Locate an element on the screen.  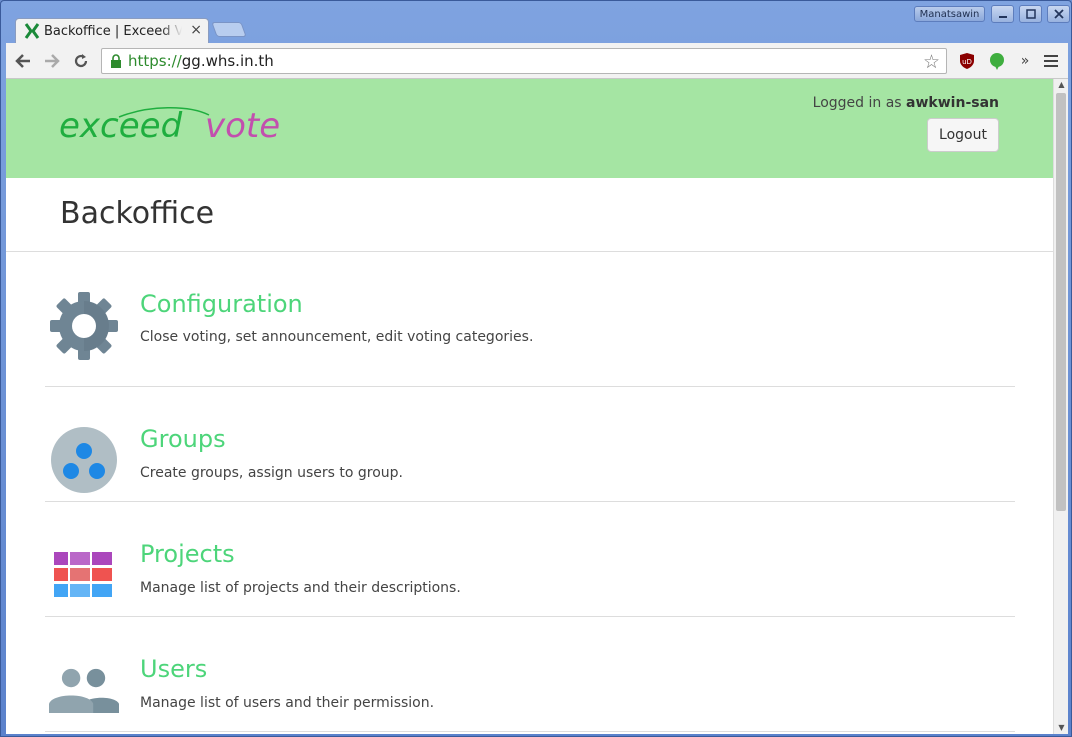
url-scheme: https:// is located at coordinates (155, 61).